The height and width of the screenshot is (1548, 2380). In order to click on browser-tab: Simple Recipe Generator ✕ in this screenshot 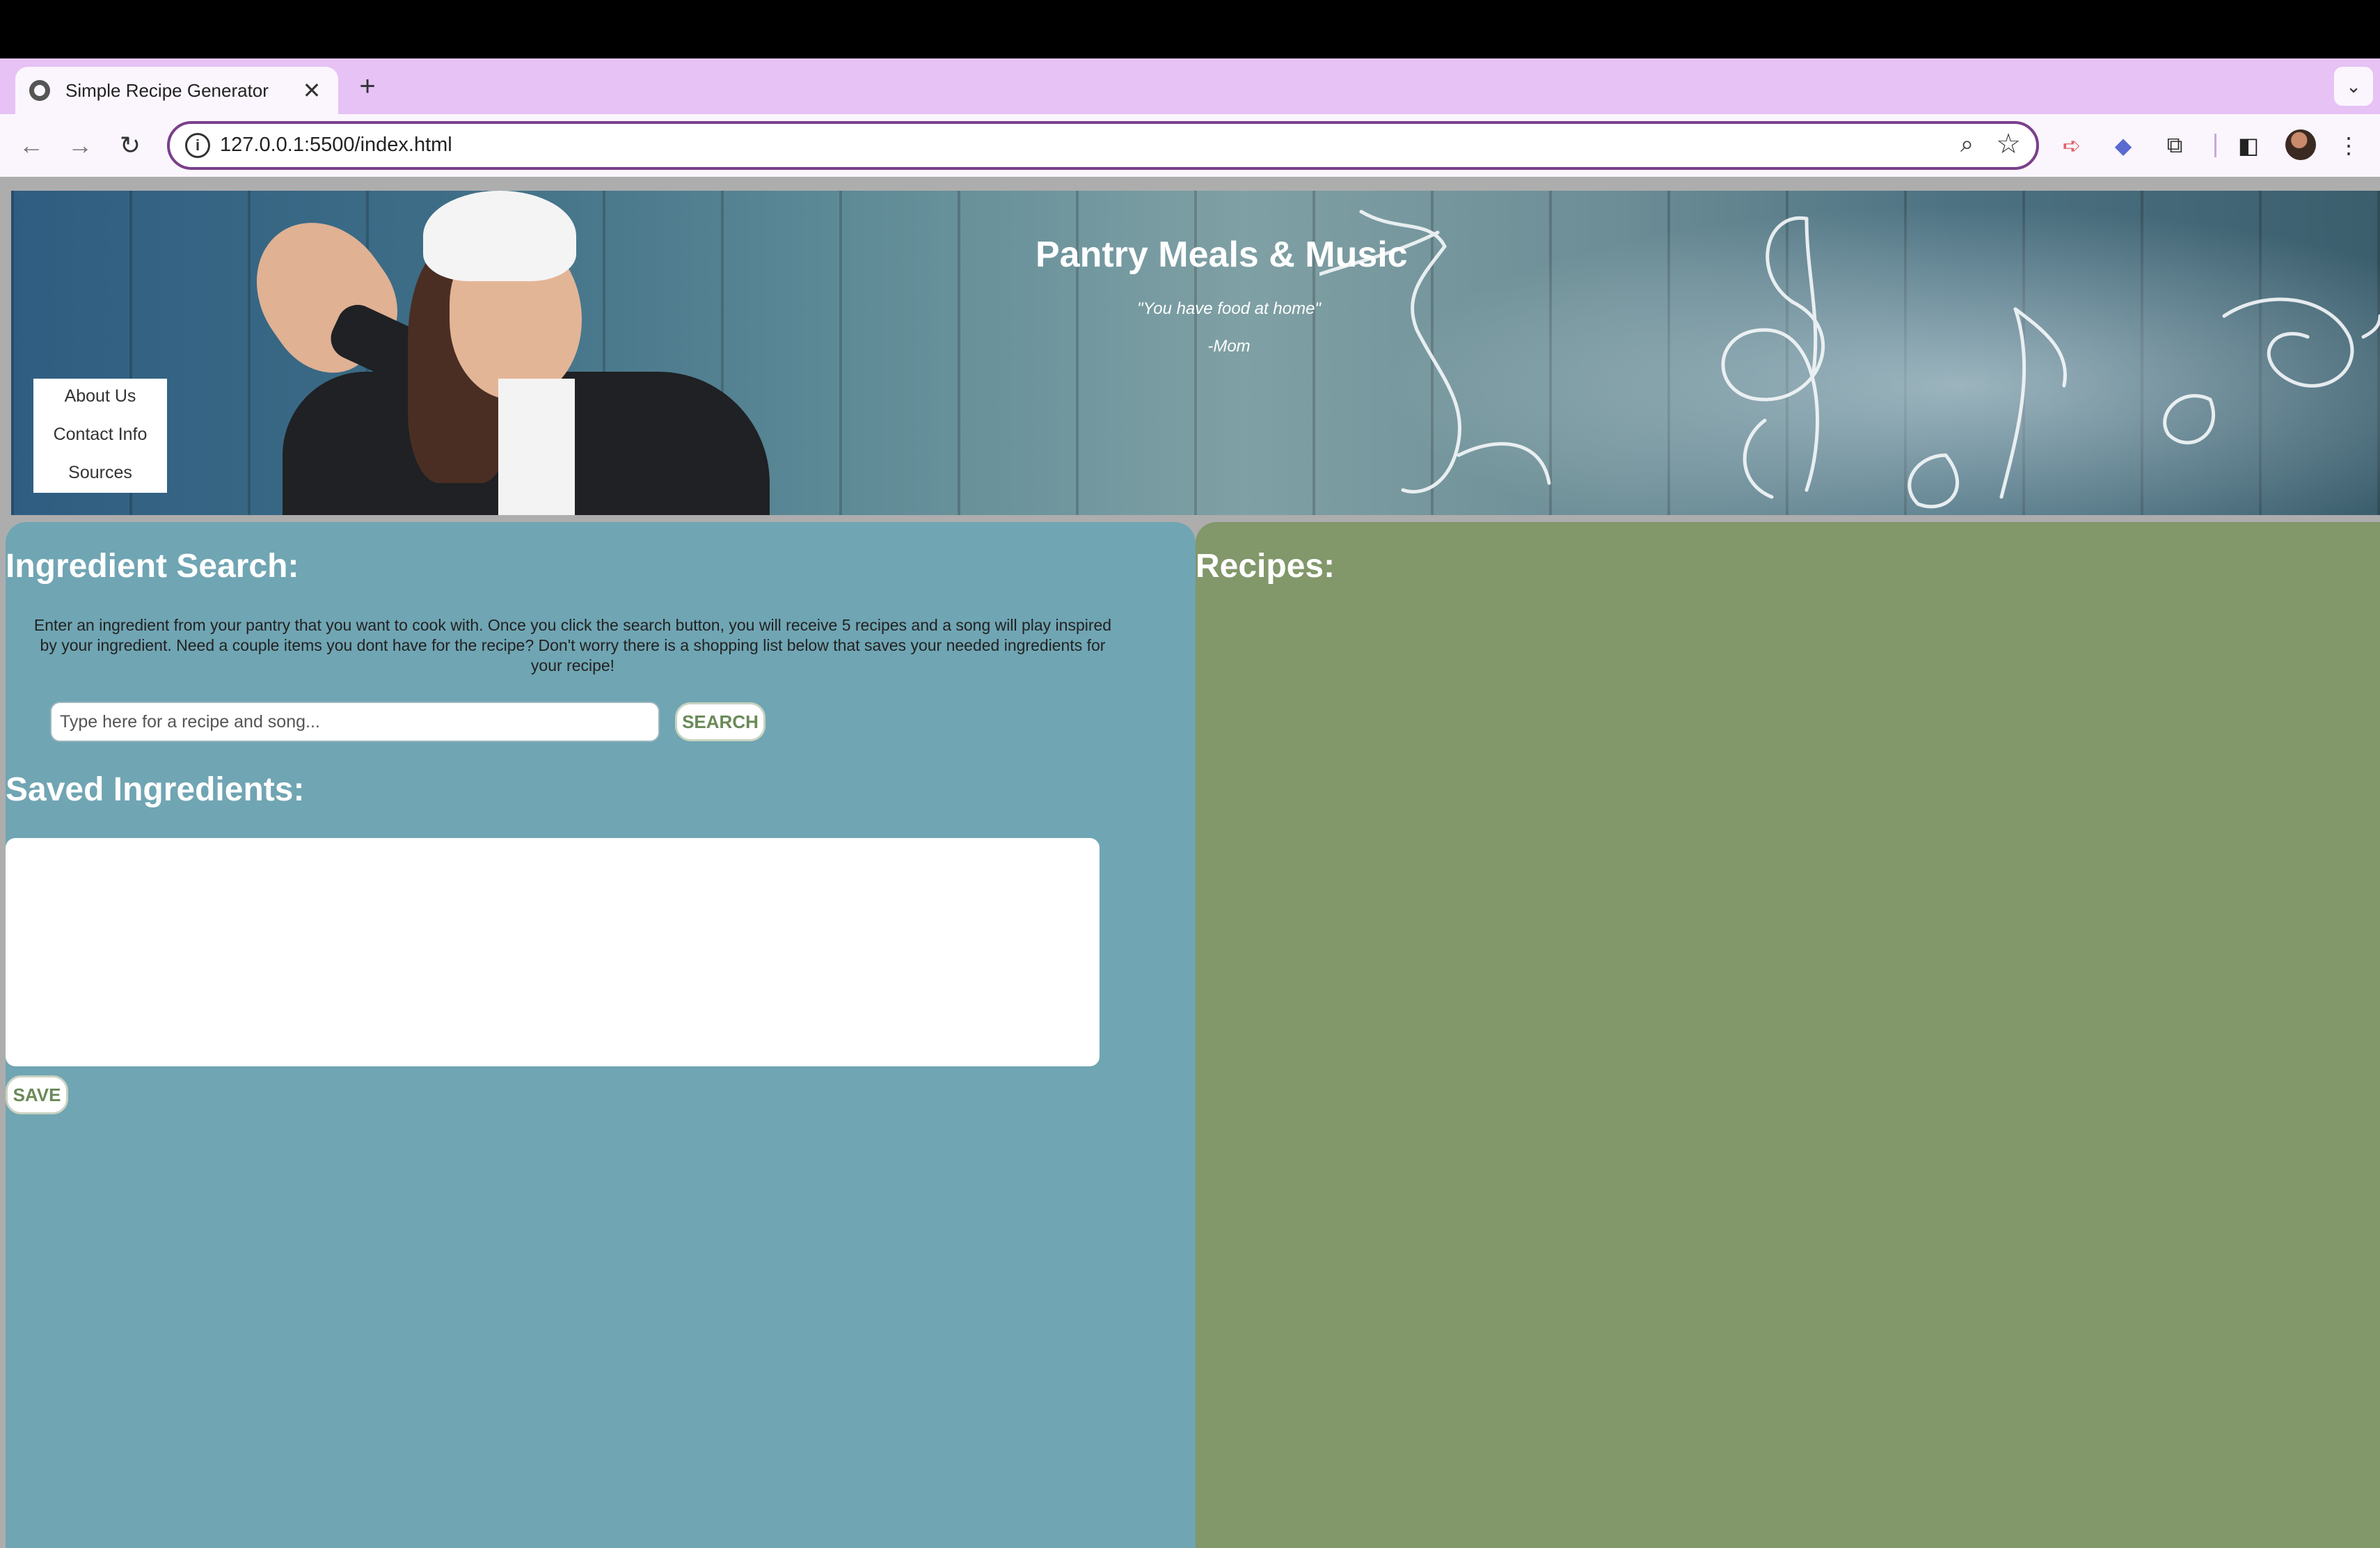, I will do `click(176, 90)`.